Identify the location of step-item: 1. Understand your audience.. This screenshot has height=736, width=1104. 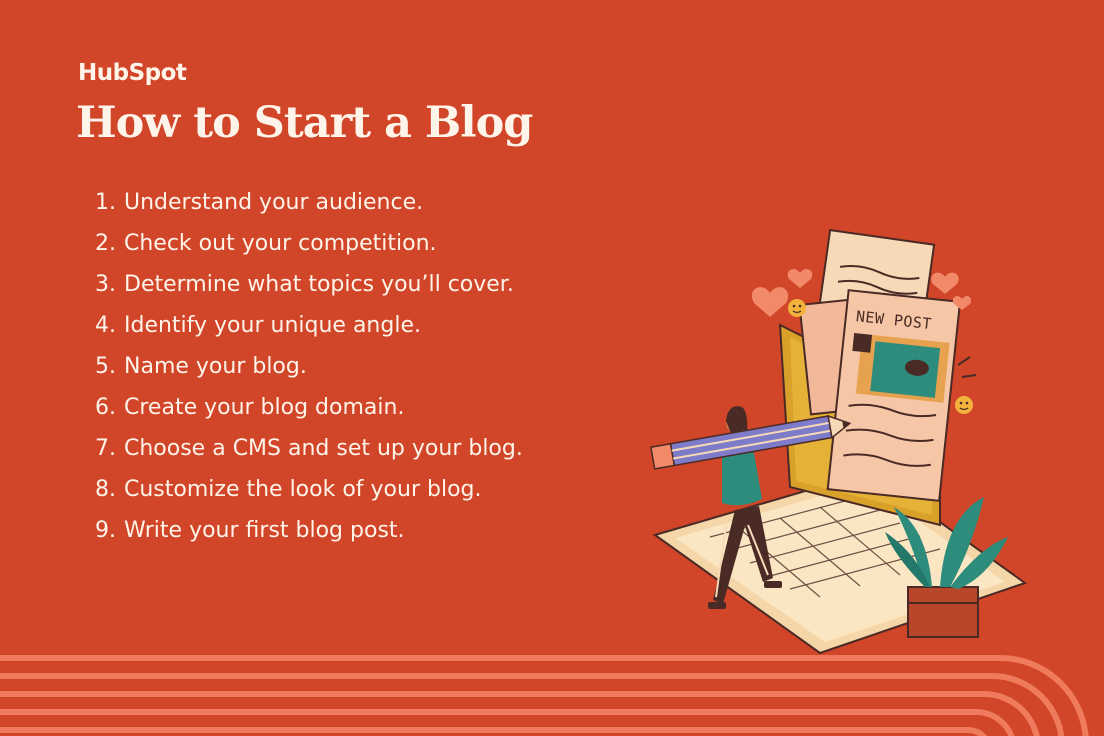
(309, 204).